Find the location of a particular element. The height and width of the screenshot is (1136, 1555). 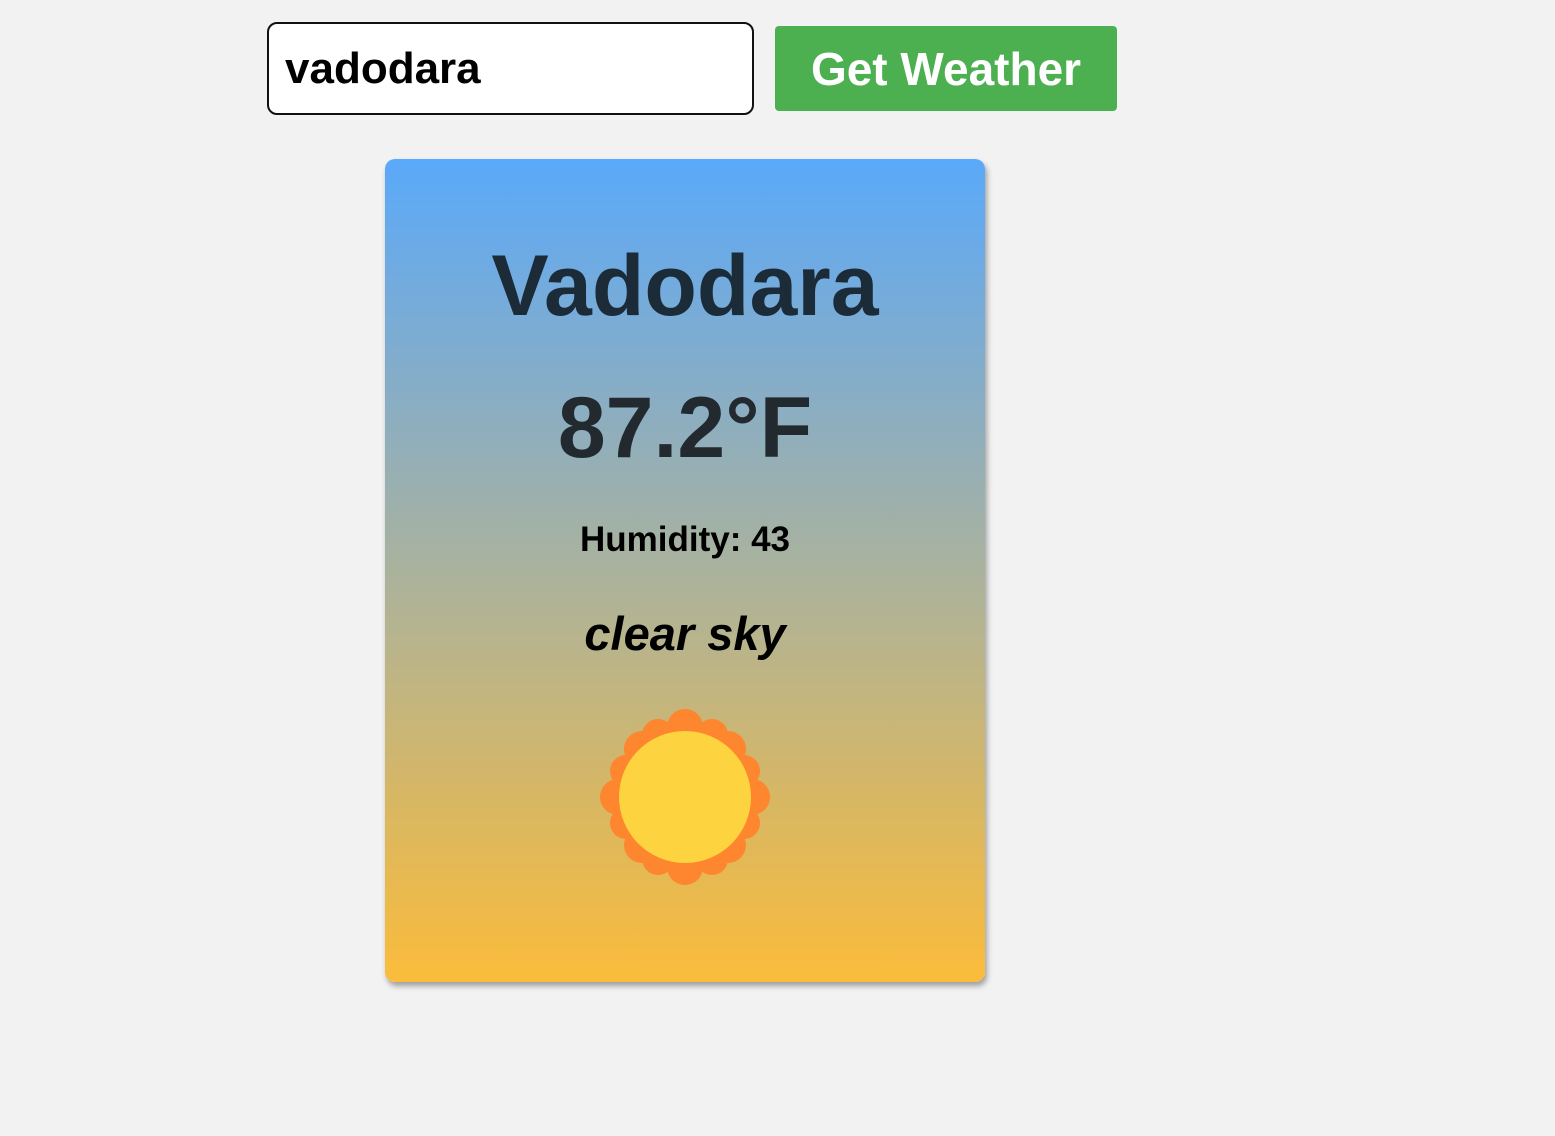

sun-core is located at coordinates (685, 797).